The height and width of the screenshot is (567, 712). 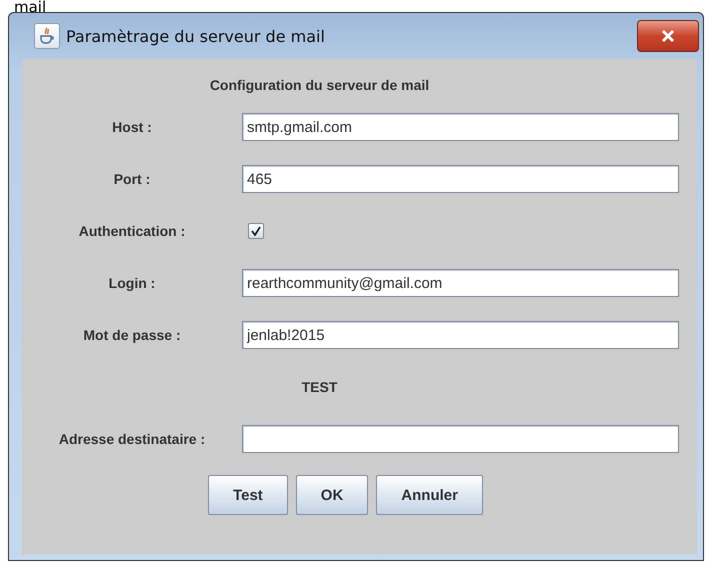 What do you see at coordinates (196, 36) in the screenshot?
I see `window-title: Paramètrage du serveur de mail` at bounding box center [196, 36].